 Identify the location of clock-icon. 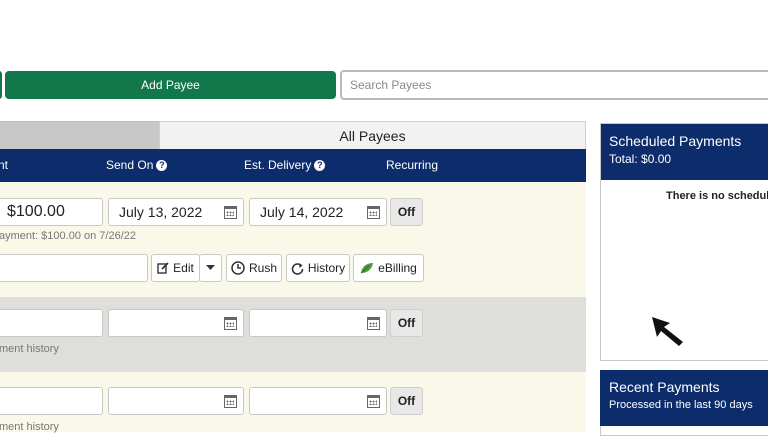
(238, 268).